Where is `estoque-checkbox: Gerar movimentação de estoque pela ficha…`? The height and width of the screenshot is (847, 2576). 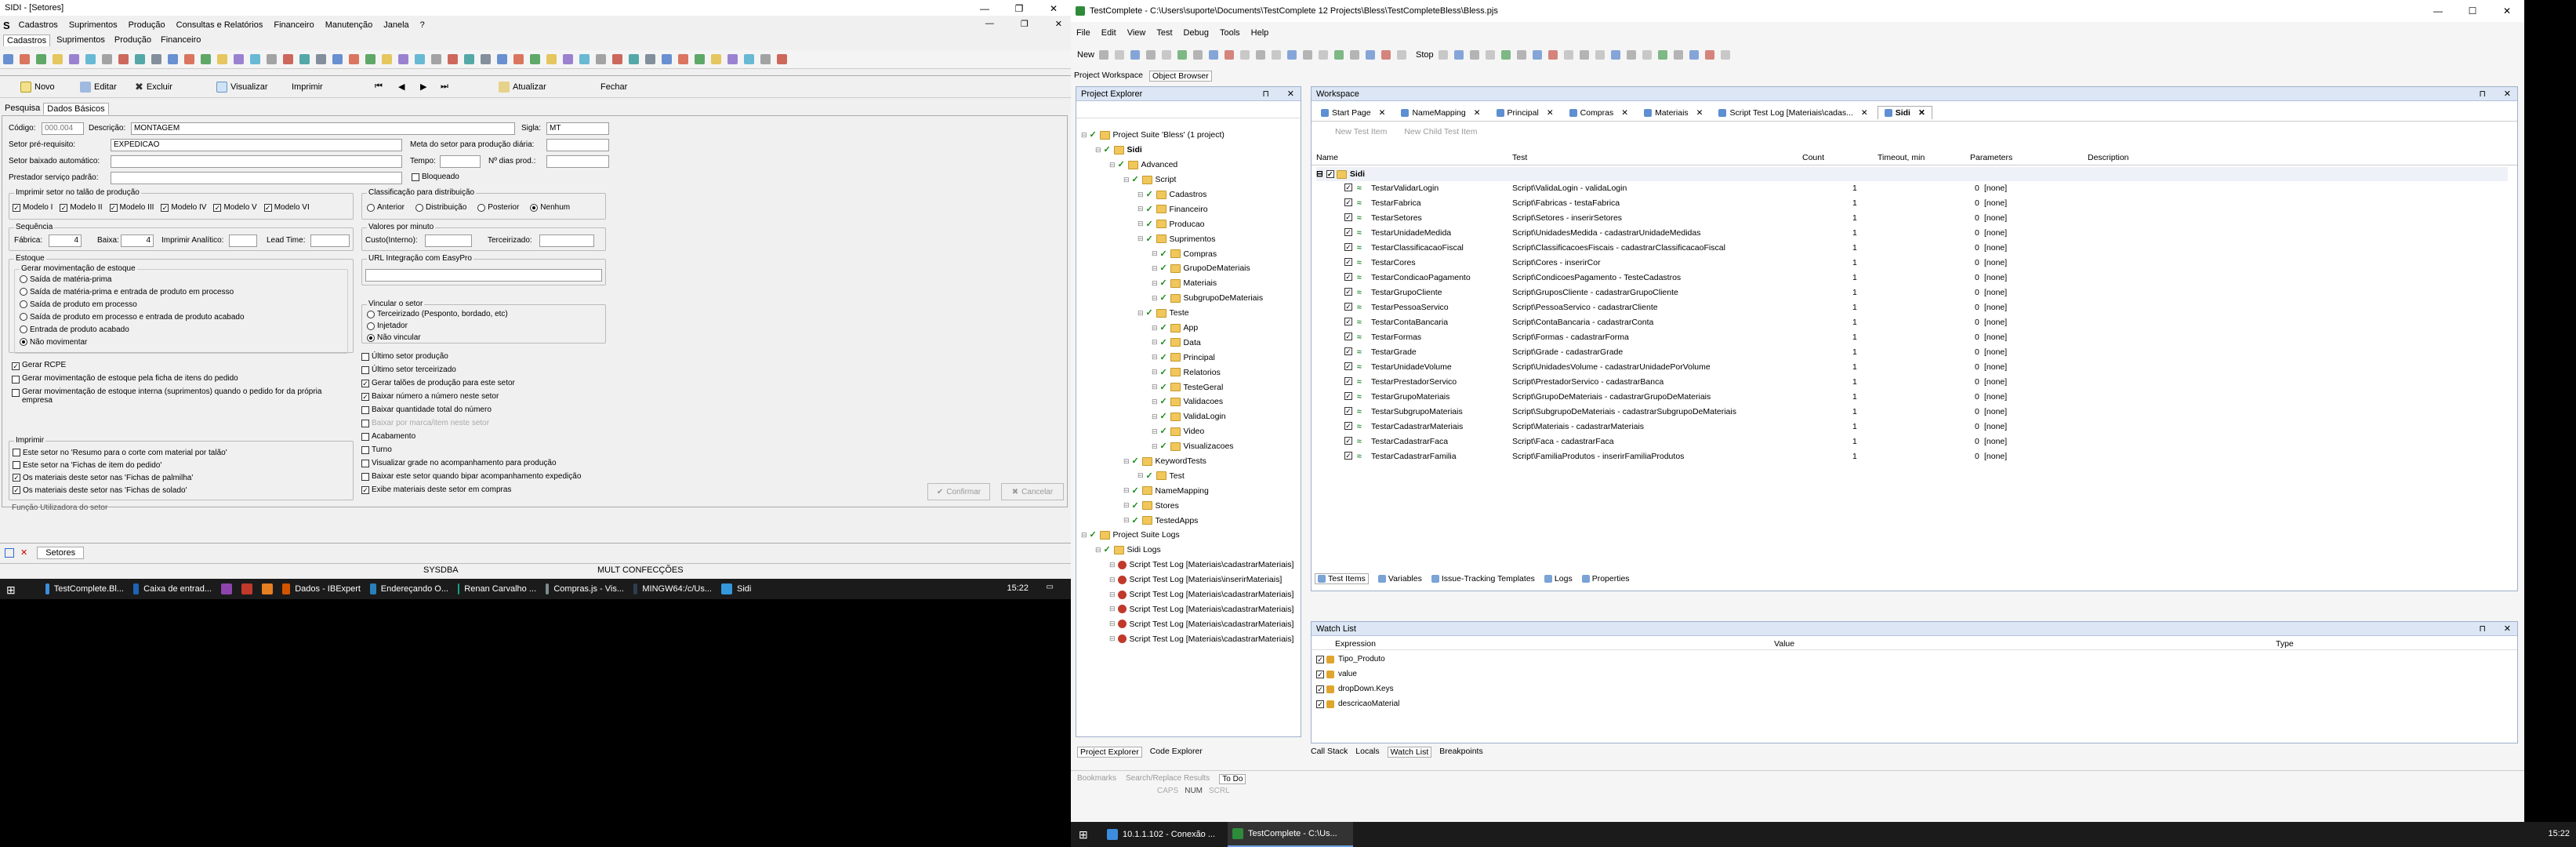 estoque-checkbox: Gerar movimentação de estoque pela ficha… is located at coordinates (181, 380).